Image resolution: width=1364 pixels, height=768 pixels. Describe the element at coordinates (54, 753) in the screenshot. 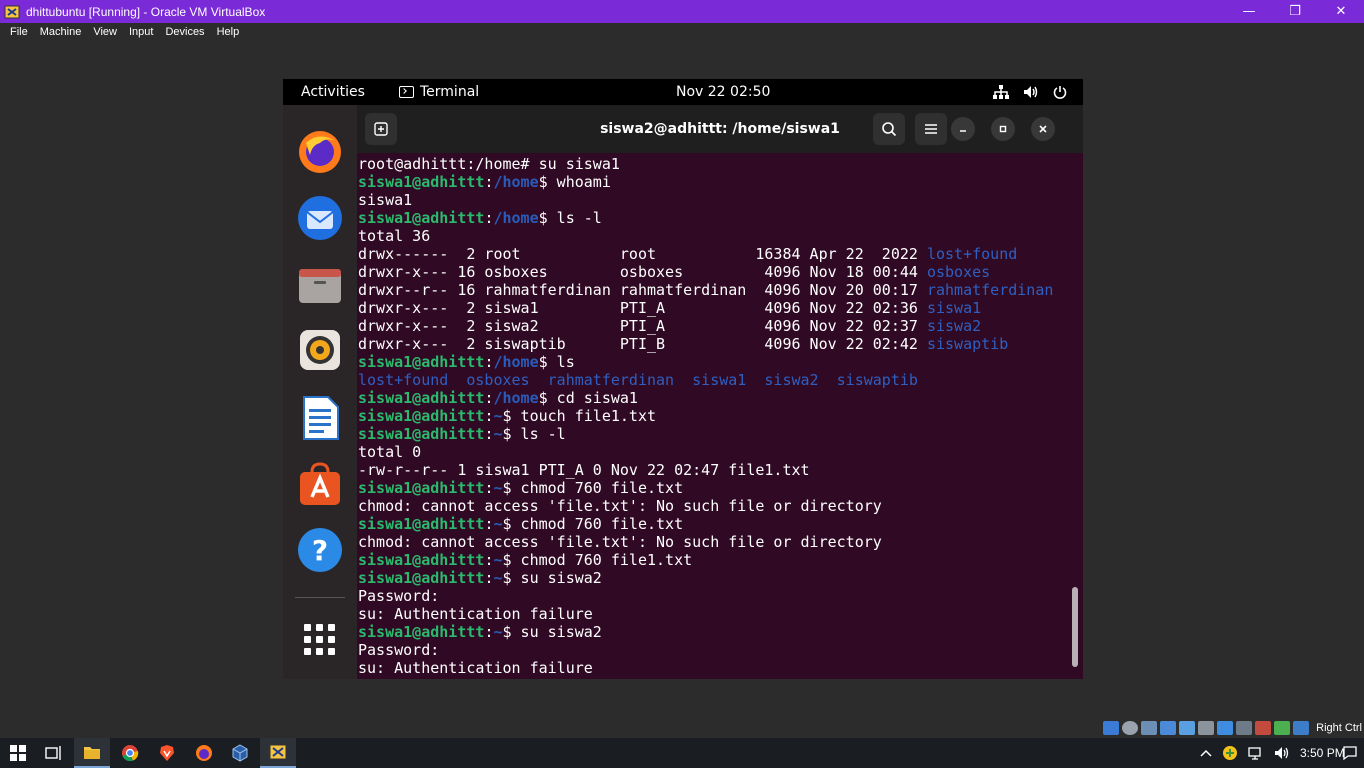

I see `task-view-icon` at that location.